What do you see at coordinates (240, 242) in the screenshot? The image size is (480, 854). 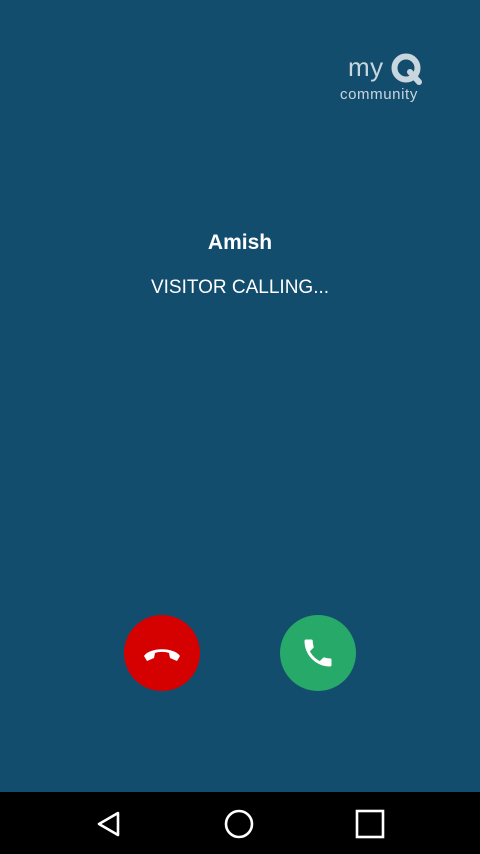 I see `caller-name: Amish` at bounding box center [240, 242].